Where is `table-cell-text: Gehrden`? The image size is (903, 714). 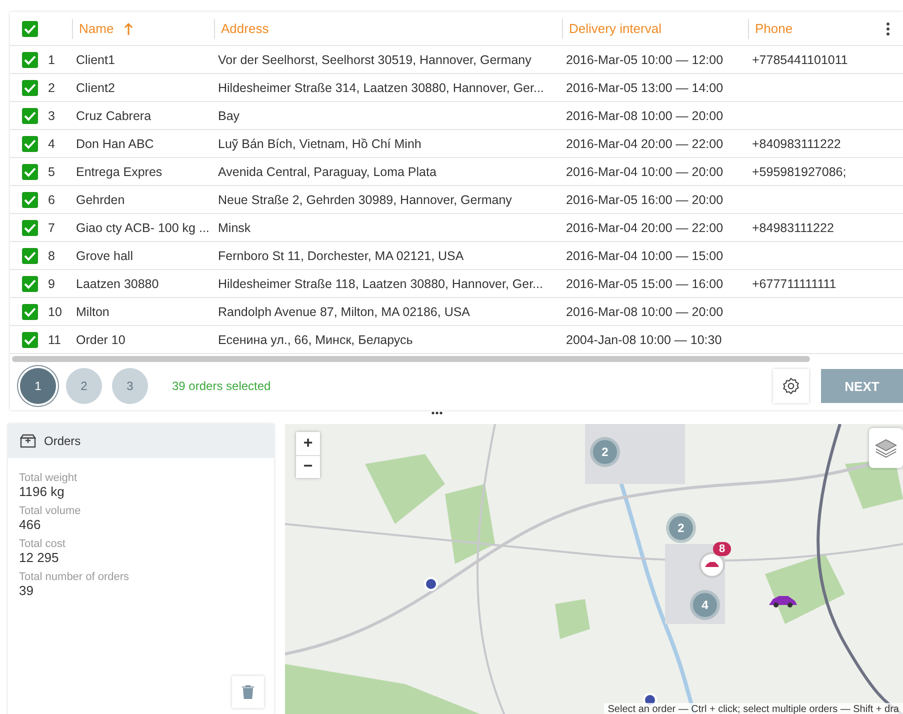
table-cell-text: Gehrden is located at coordinates (100, 199).